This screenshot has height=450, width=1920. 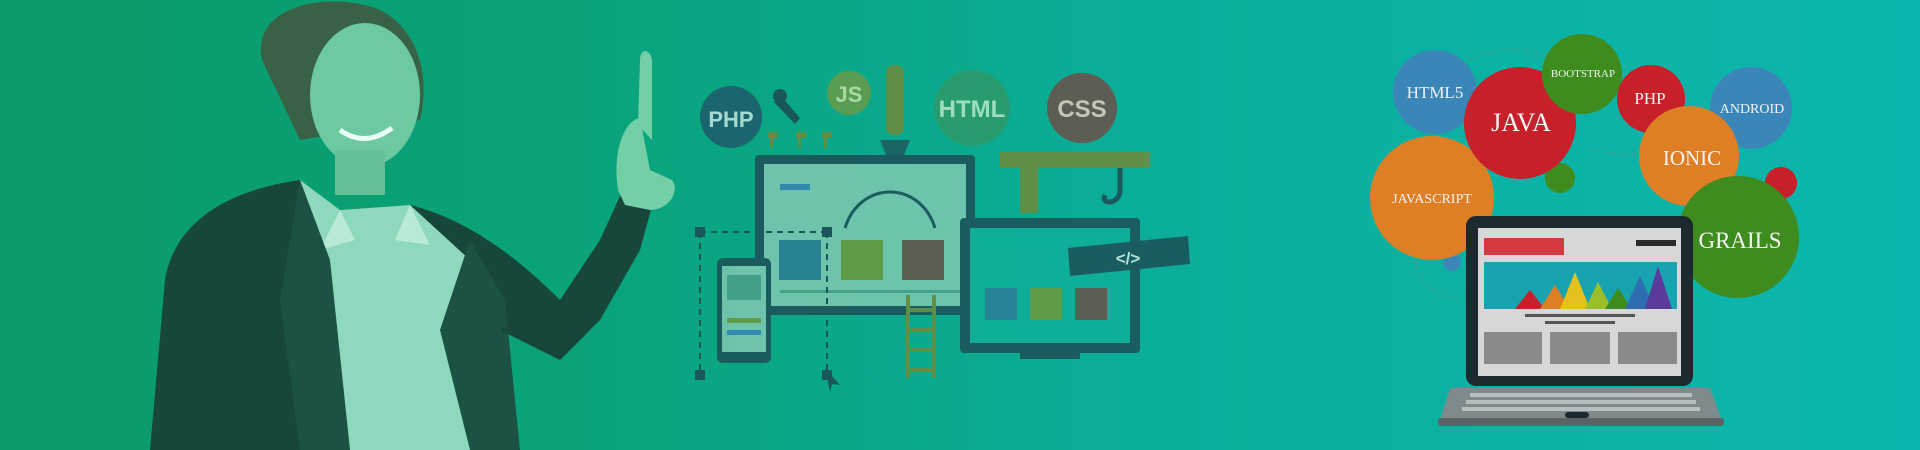 I want to click on bootstrap-bubble: BOOTSTRAP, so click(x=1582, y=74).